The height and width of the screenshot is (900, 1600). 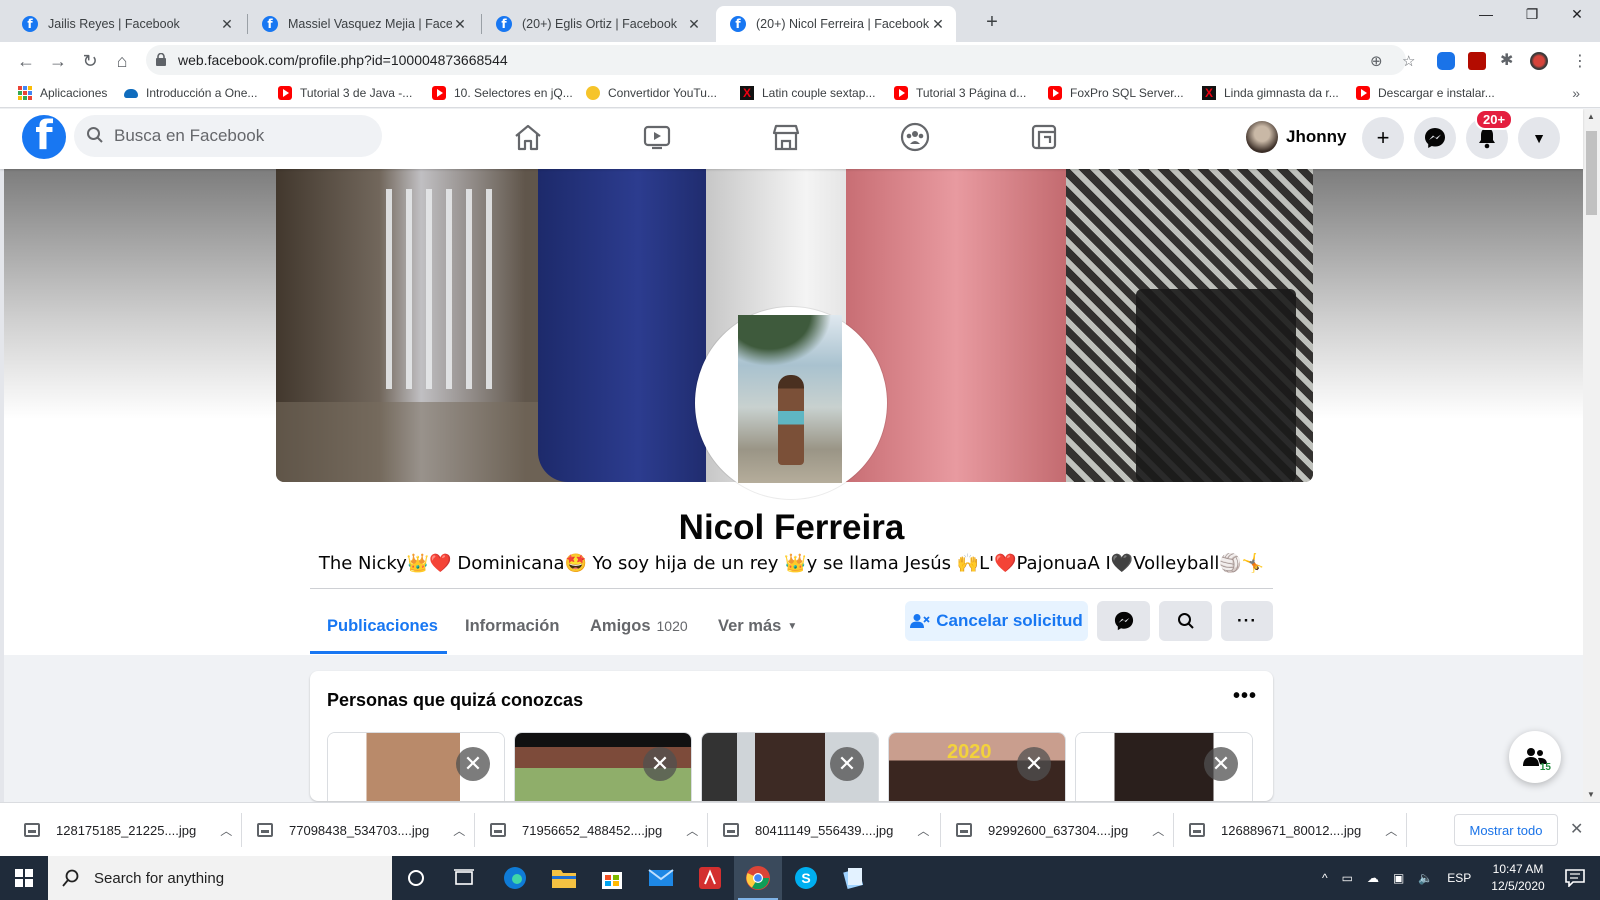 I want to click on download-item: 80411149_556439....jpg ︿, so click(x=826, y=830).